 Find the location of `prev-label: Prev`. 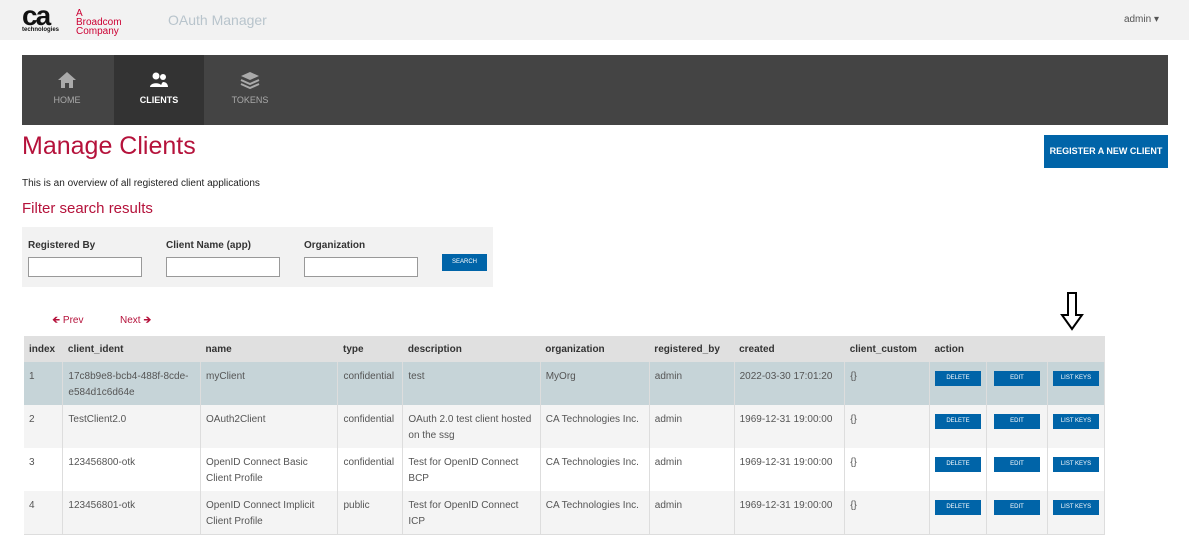

prev-label: Prev is located at coordinates (73, 320).